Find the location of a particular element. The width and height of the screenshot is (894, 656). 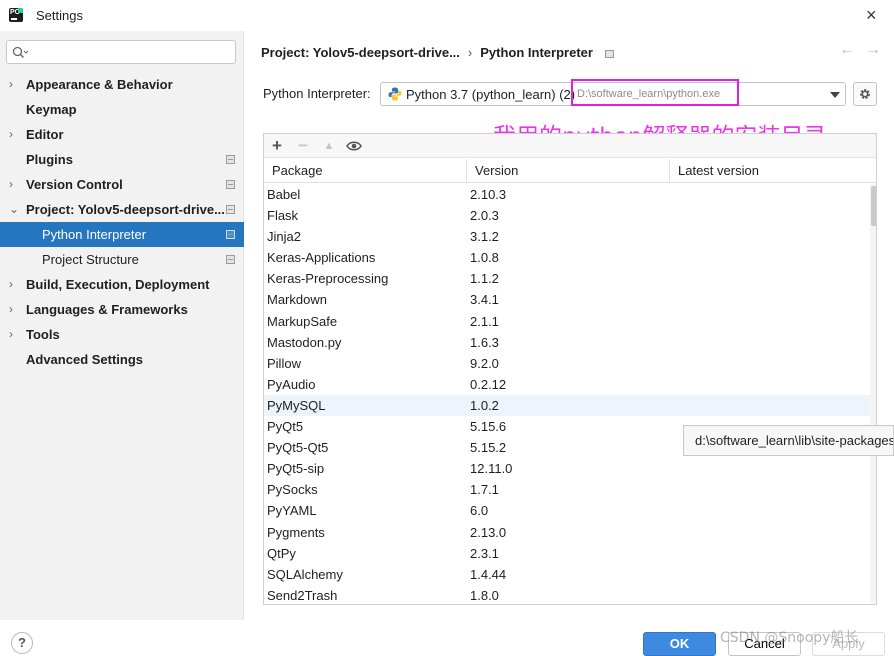

path-highlight-box is located at coordinates (655, 92).